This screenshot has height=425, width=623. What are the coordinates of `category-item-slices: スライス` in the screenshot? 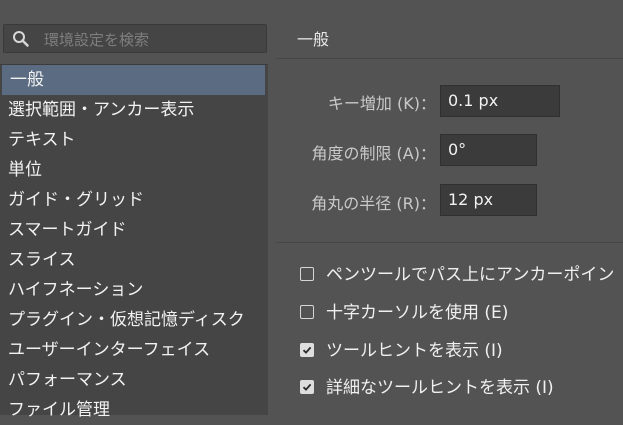 It's located at (133, 260).